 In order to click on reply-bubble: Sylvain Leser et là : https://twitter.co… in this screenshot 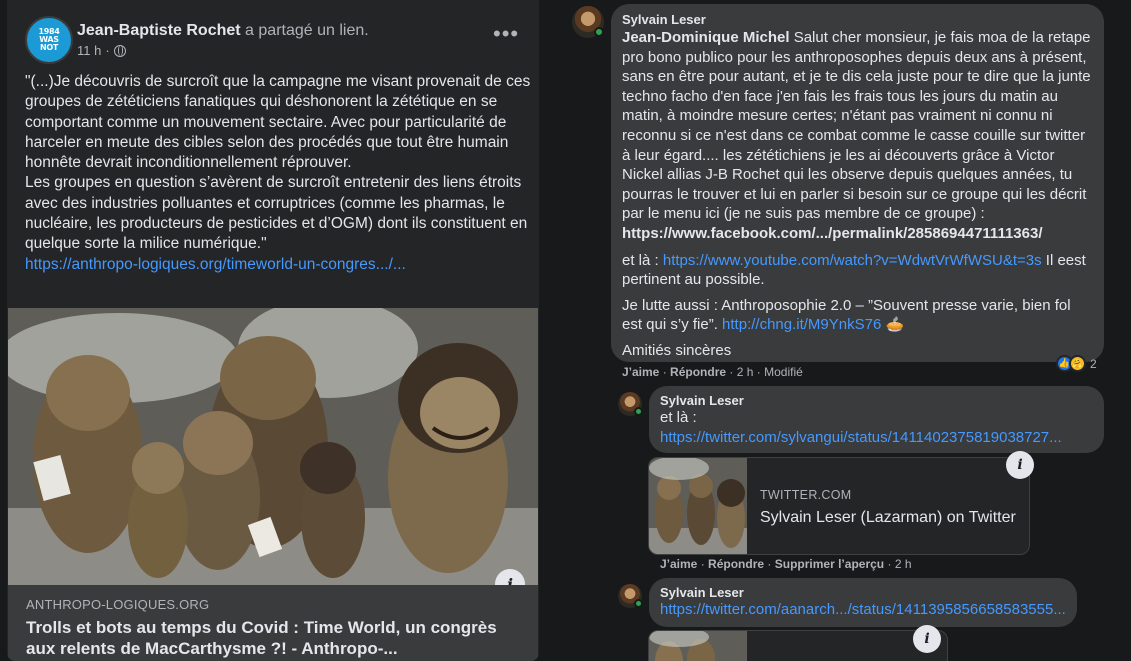, I will do `click(876, 419)`.